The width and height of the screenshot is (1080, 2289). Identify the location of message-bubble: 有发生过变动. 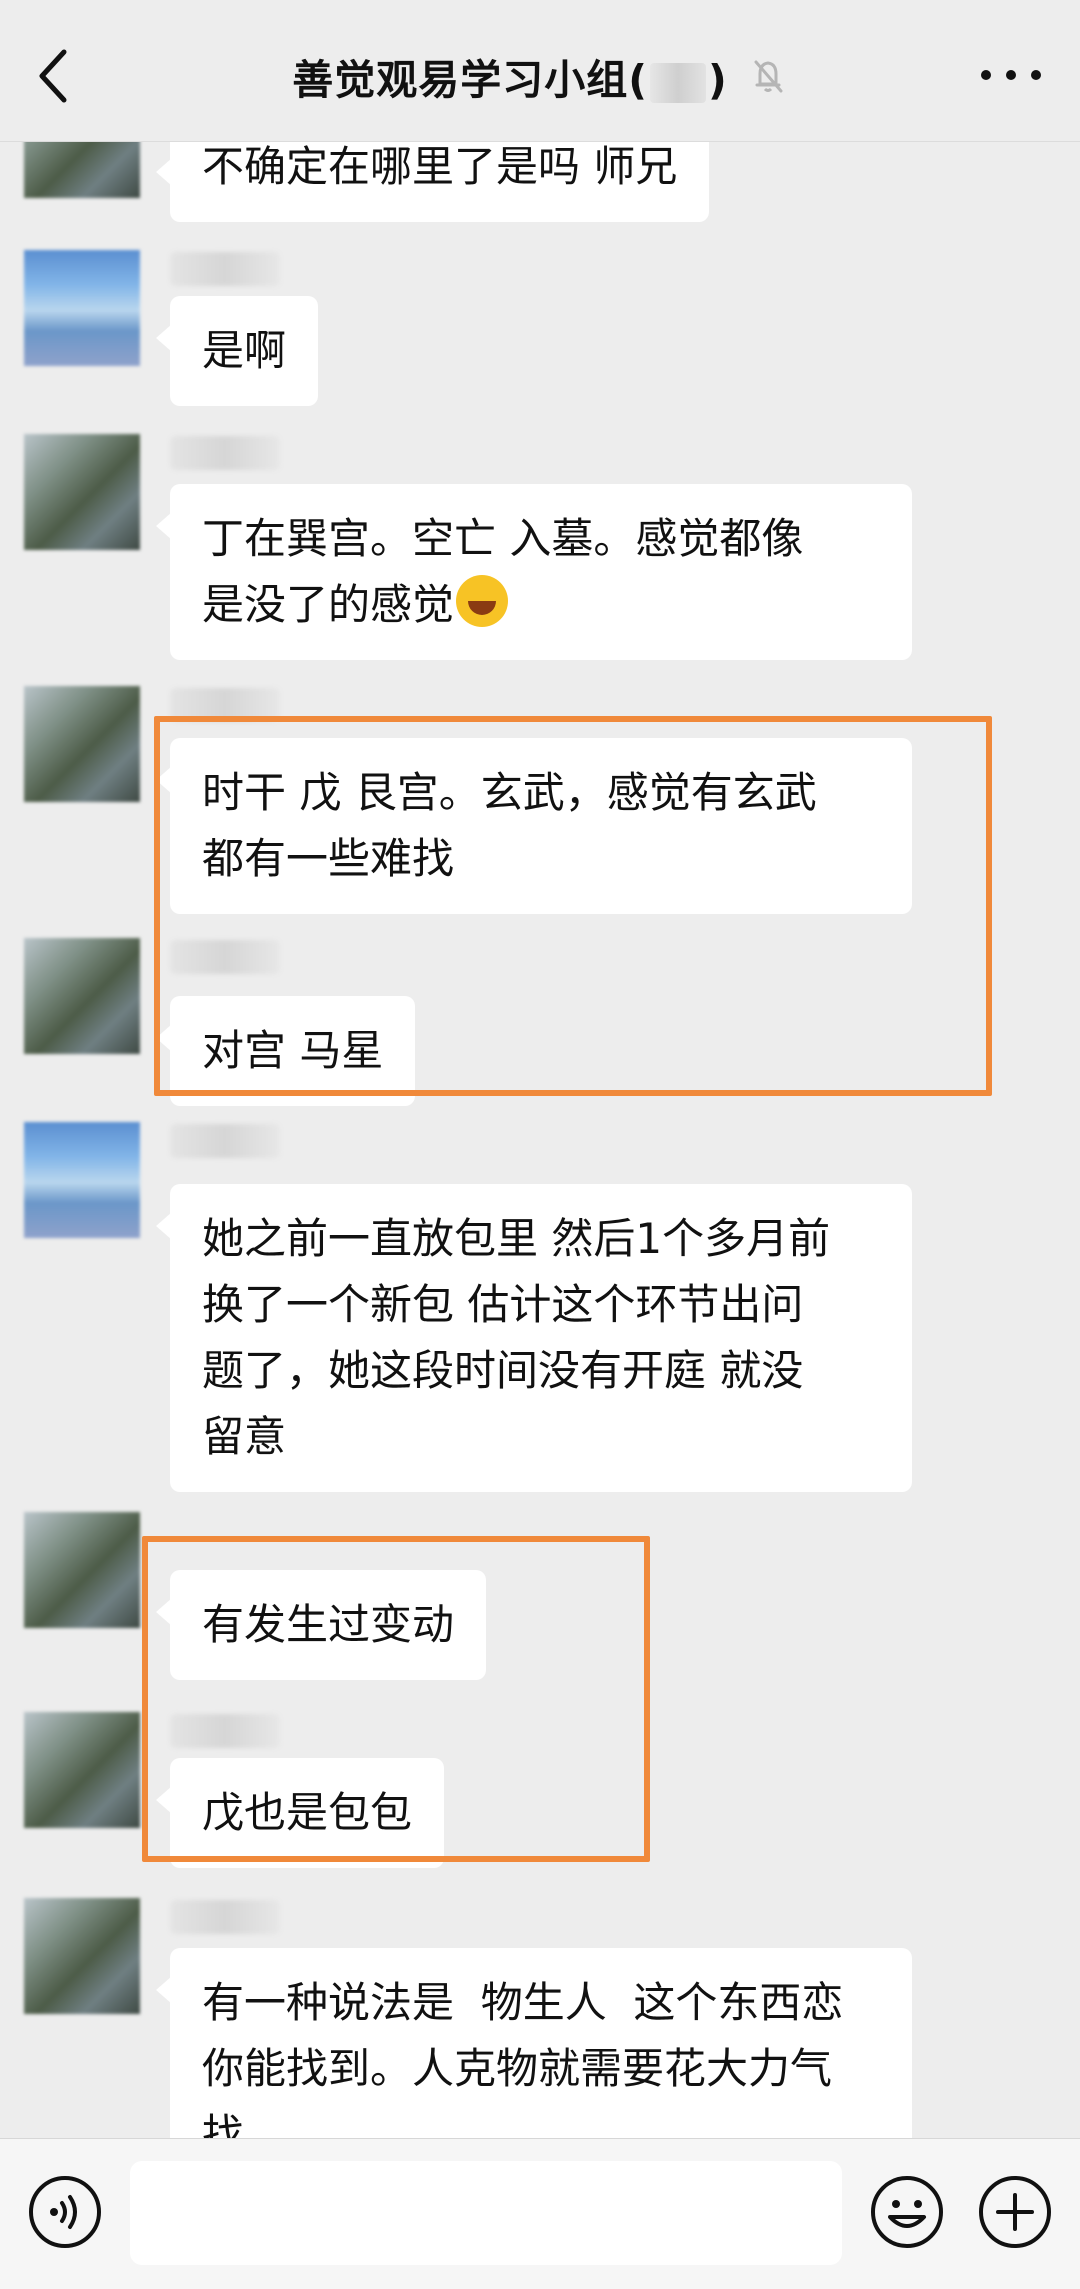
(321, 1625).